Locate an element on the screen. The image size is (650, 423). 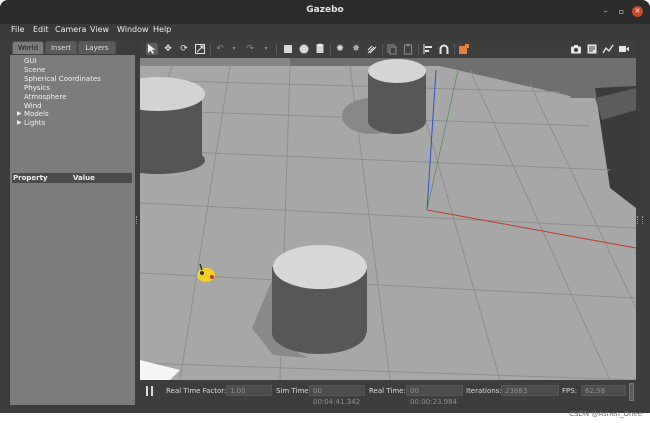
real-time-value: 00 00:00:23.984 is located at coordinates (434, 395).